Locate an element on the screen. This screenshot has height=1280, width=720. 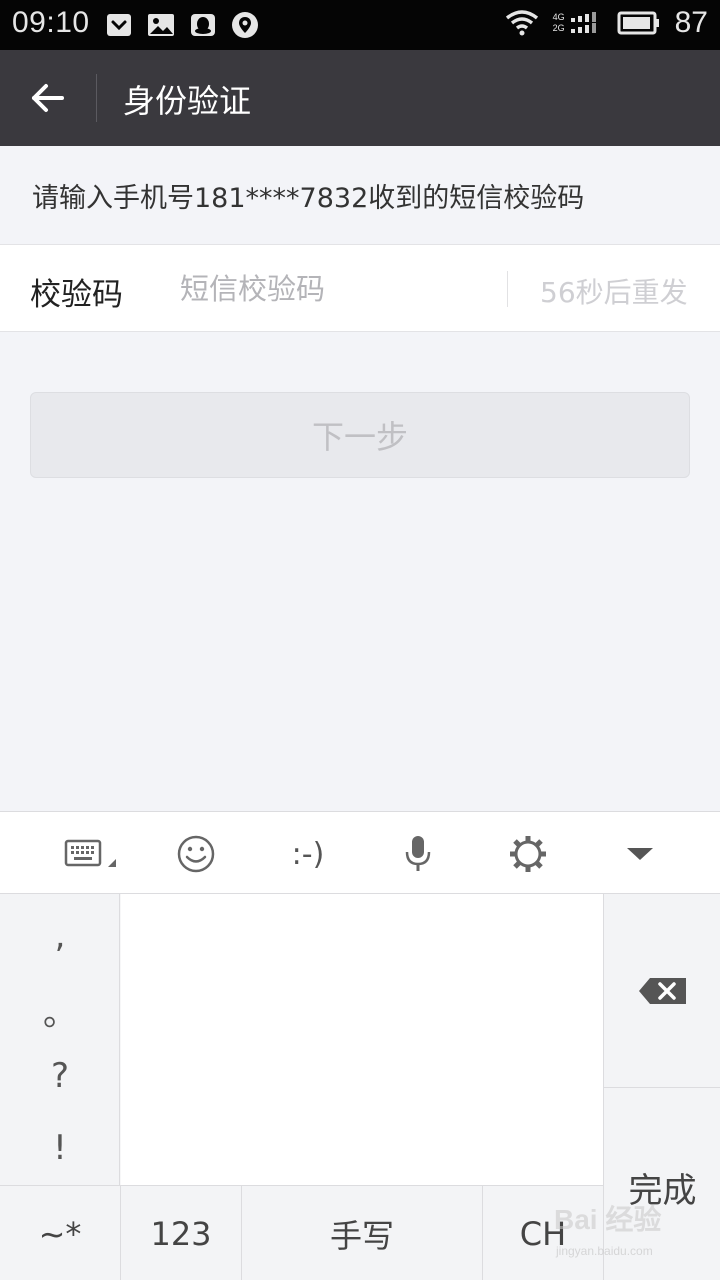
network-type-bottom: 2G is located at coordinates (558, 28).